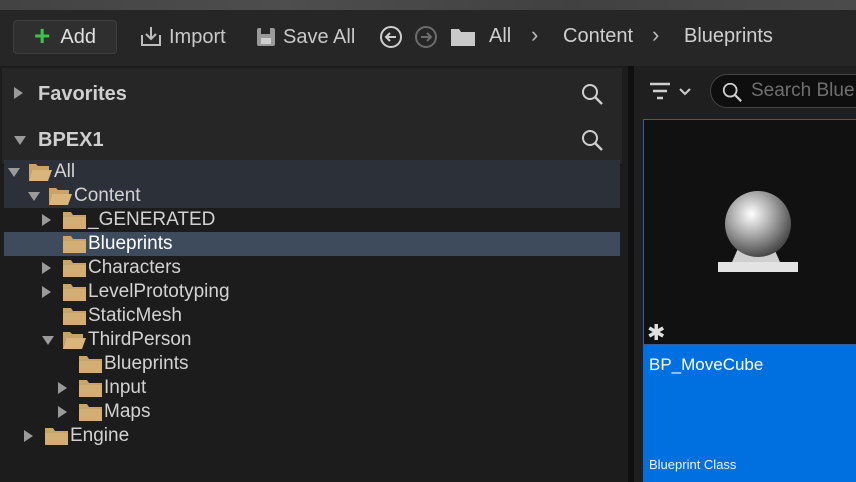 The width and height of the screenshot is (856, 482). What do you see at coordinates (159, 291) in the screenshot?
I see `tree-row-label: LevelPrototyping` at bounding box center [159, 291].